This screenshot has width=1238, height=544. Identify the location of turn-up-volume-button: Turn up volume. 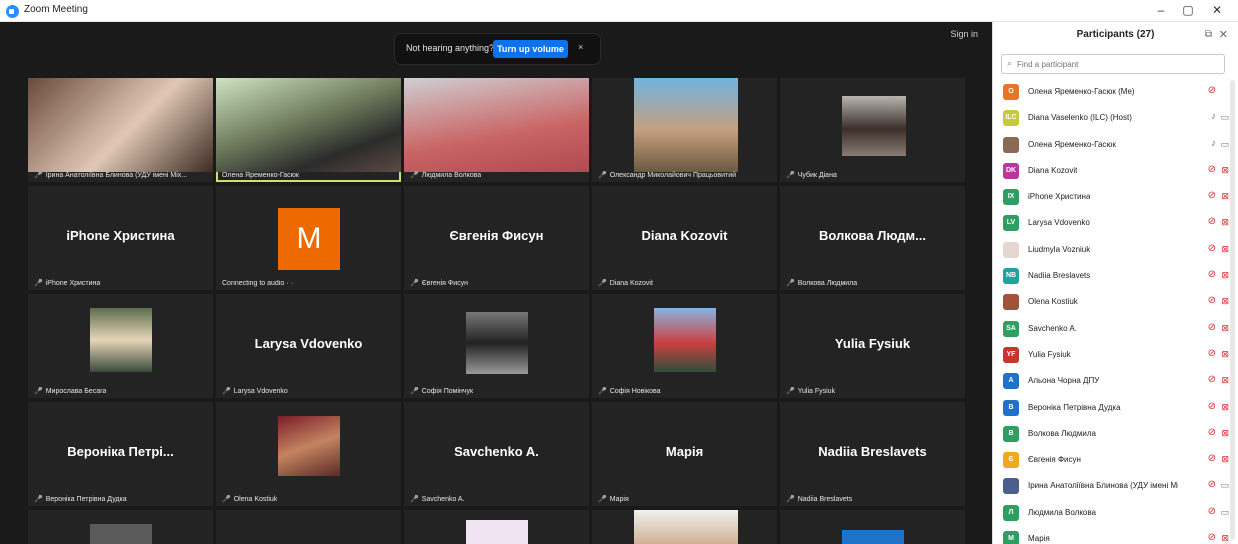
(530, 49).